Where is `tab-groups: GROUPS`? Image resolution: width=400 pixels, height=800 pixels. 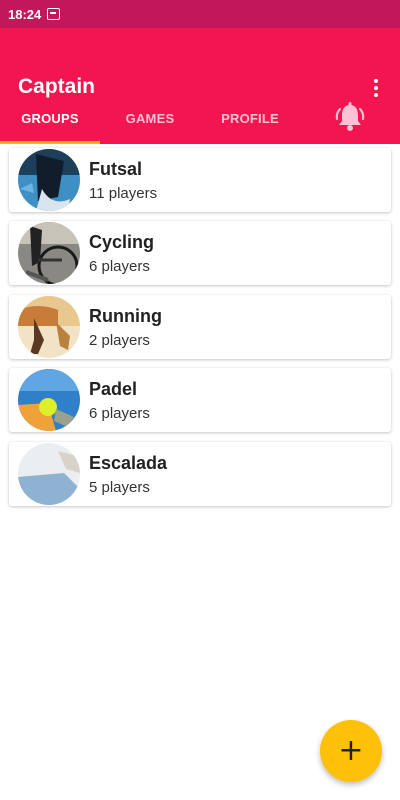 tab-groups: GROUPS is located at coordinates (50, 118).